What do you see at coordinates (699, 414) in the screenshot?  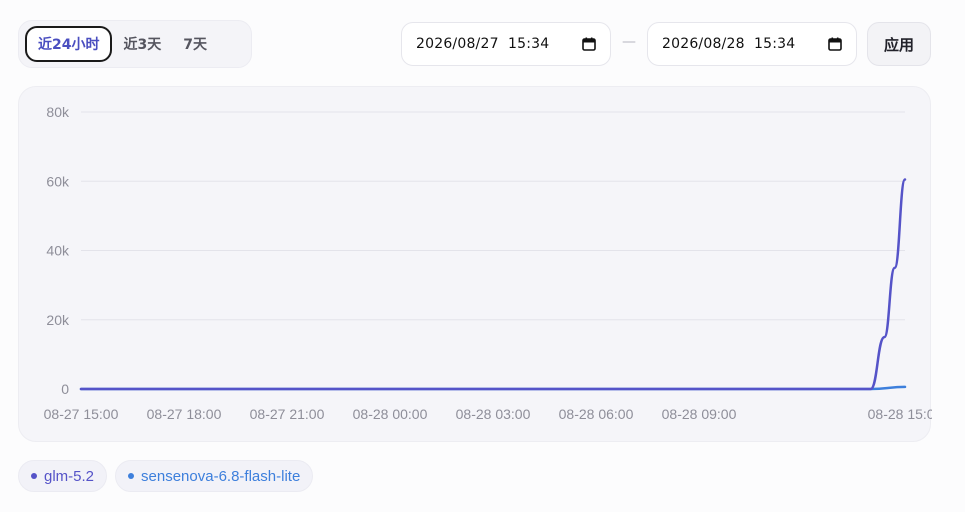 I see `x-tick-label: 08-28 09:00` at bounding box center [699, 414].